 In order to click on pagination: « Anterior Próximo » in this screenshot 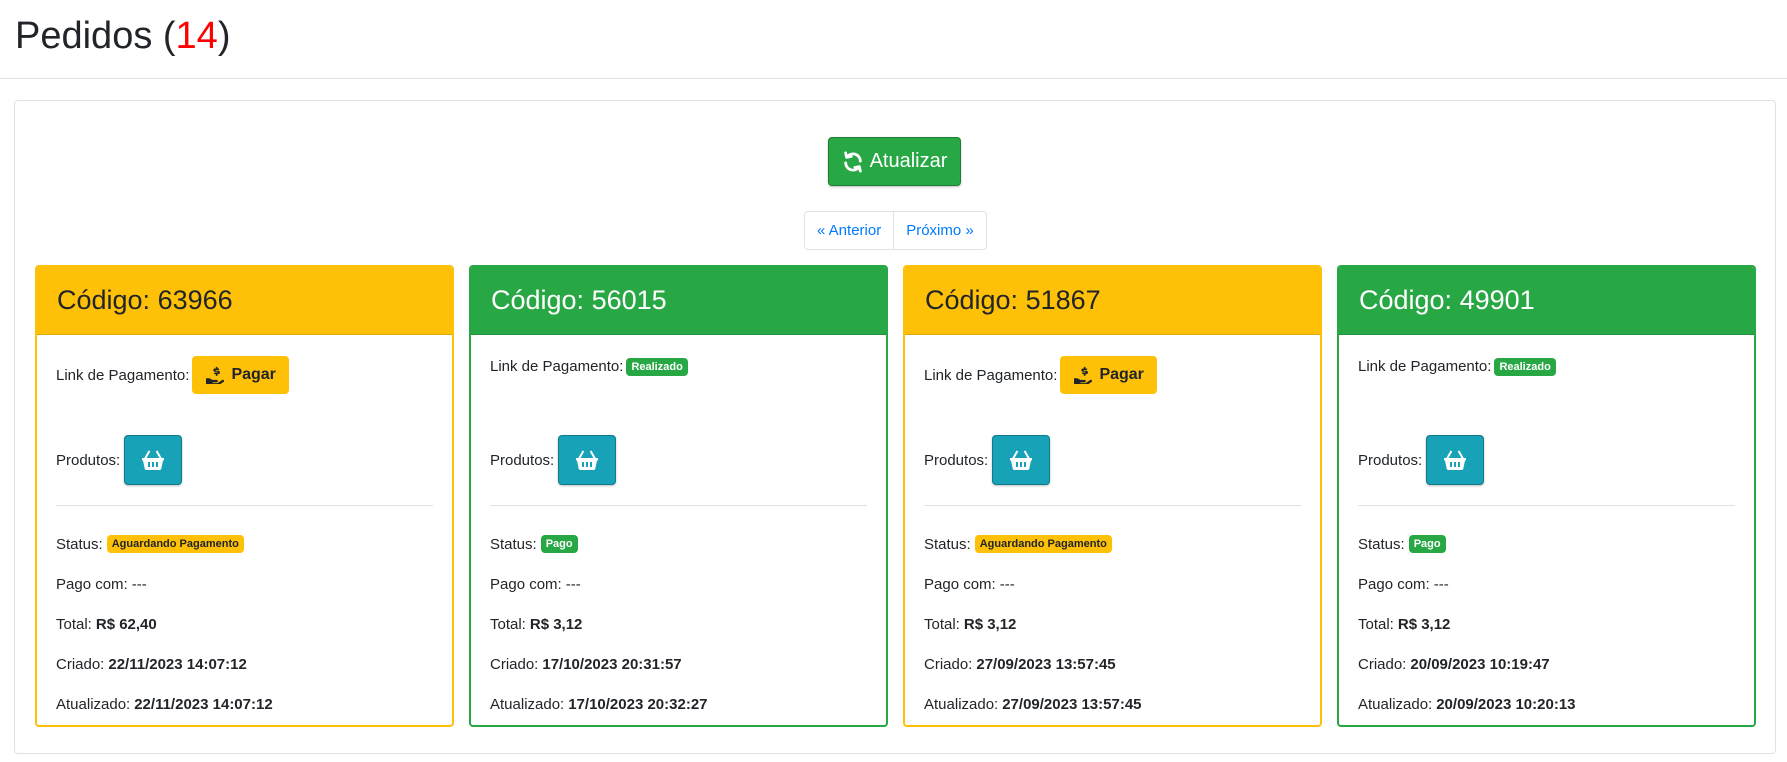, I will do `click(895, 230)`.